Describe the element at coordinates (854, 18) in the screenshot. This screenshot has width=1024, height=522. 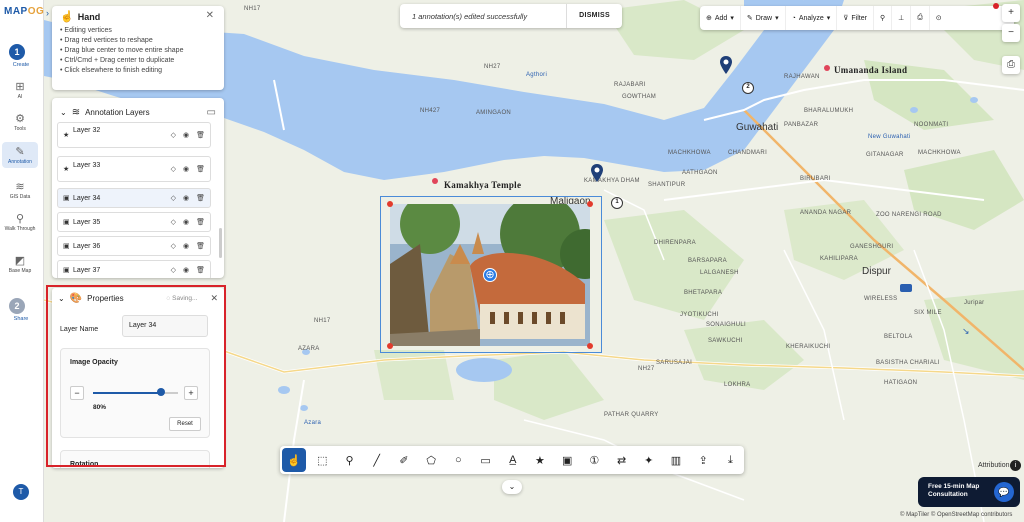
I see `filter-button: ⊽ Filter` at that location.